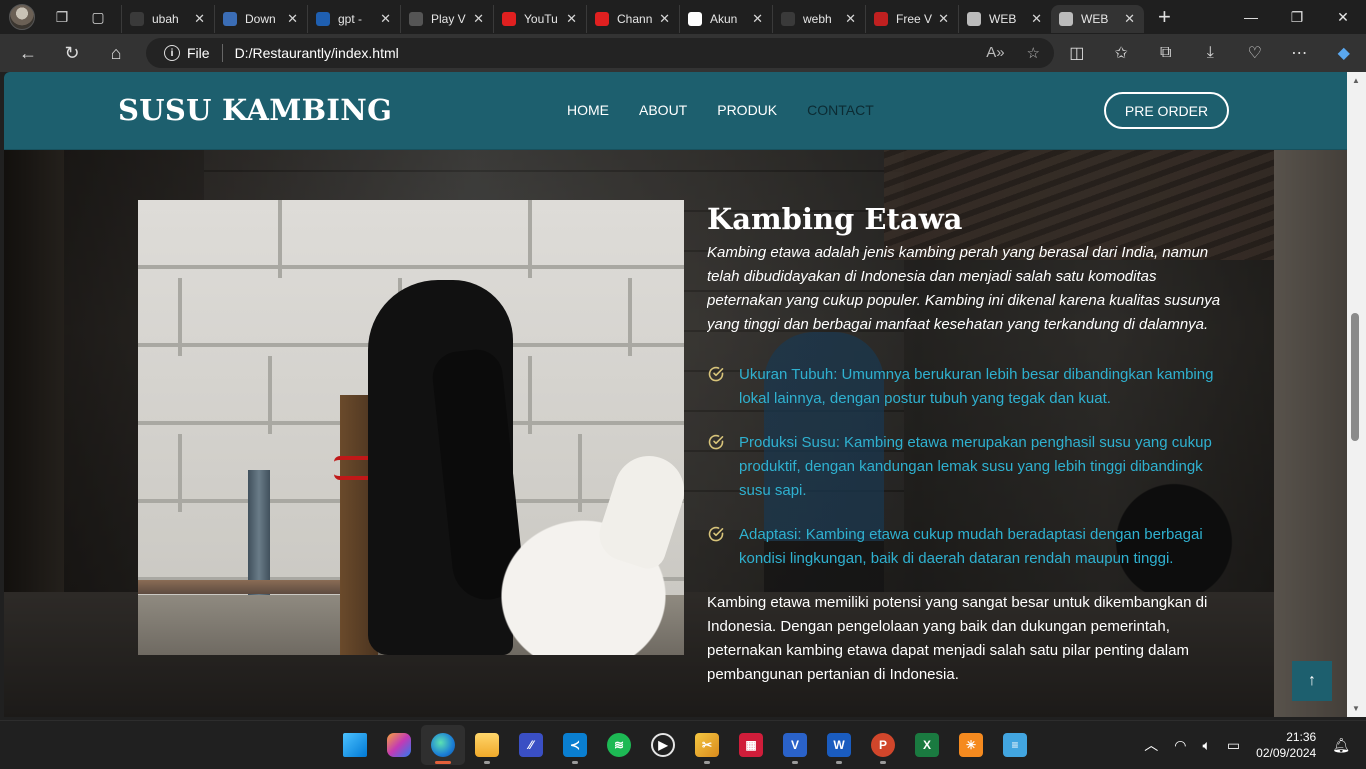 This screenshot has height=769, width=1366. I want to click on browser-tab: Akun✕, so click(725, 19).